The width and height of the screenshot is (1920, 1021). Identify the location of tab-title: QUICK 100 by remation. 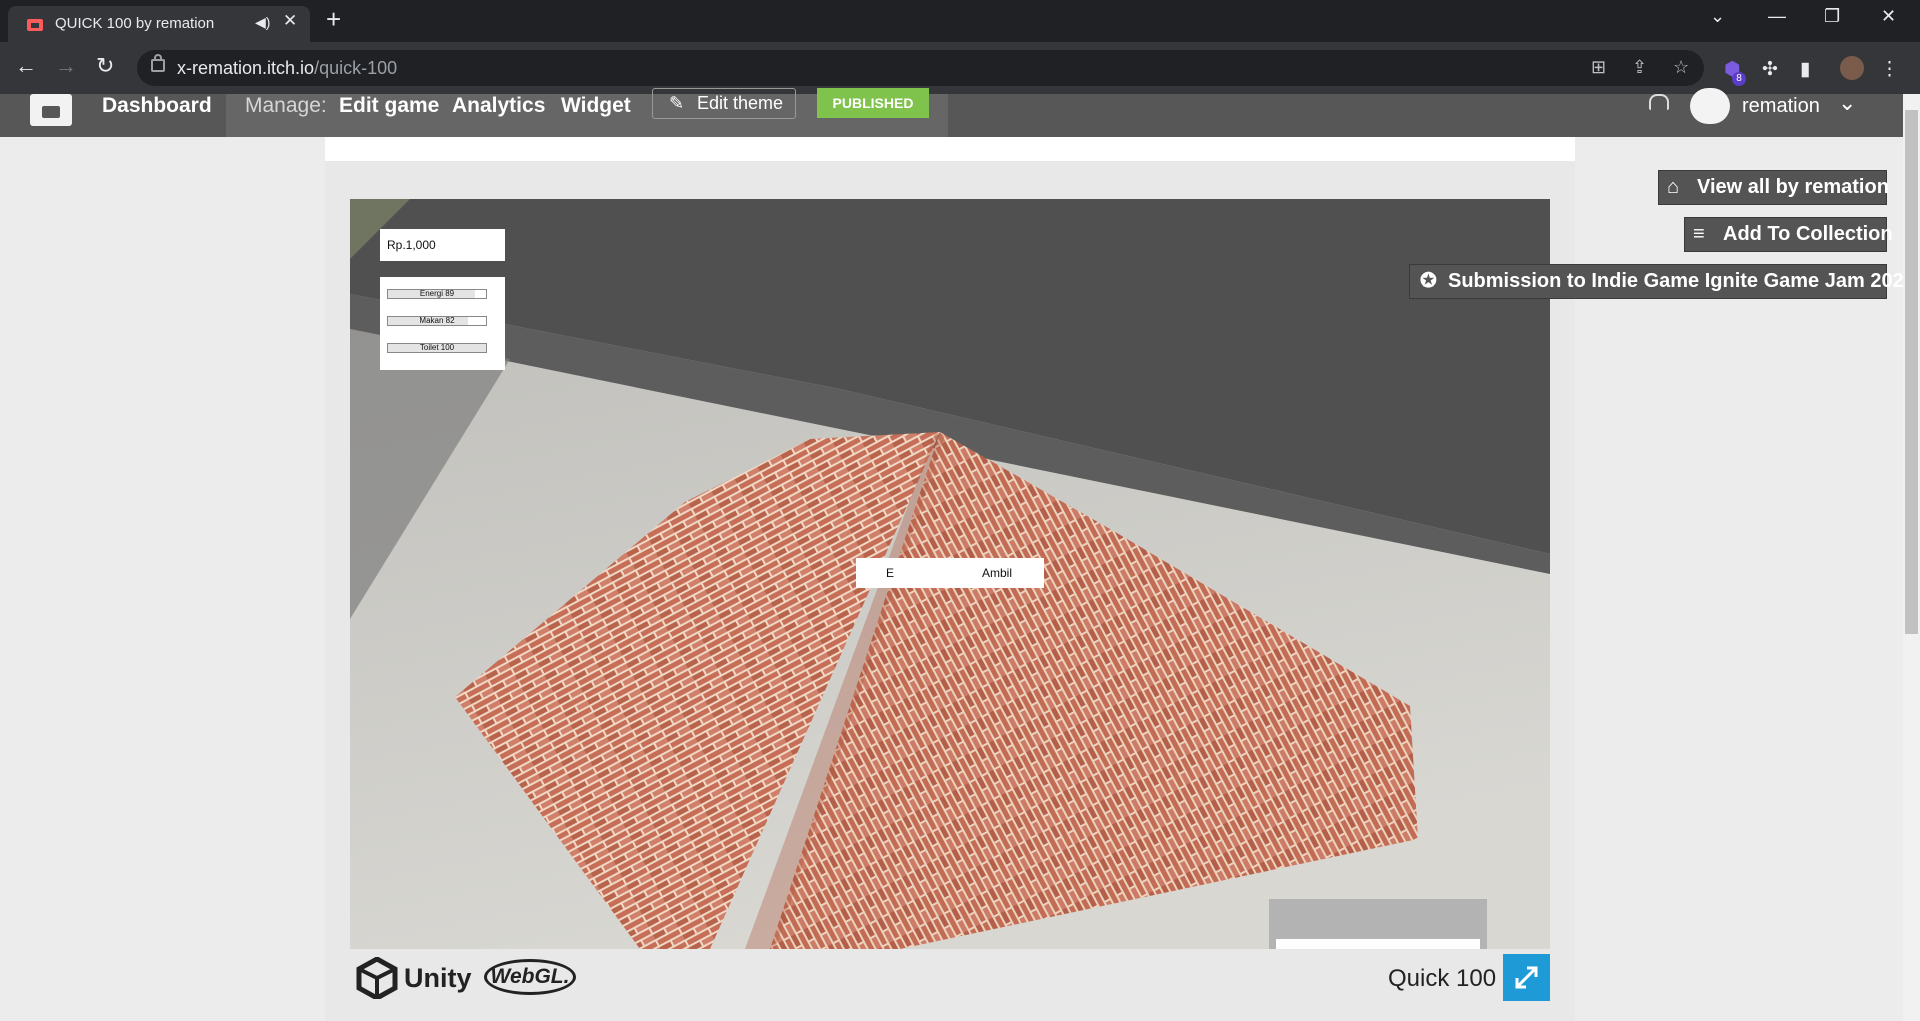
(135, 23).